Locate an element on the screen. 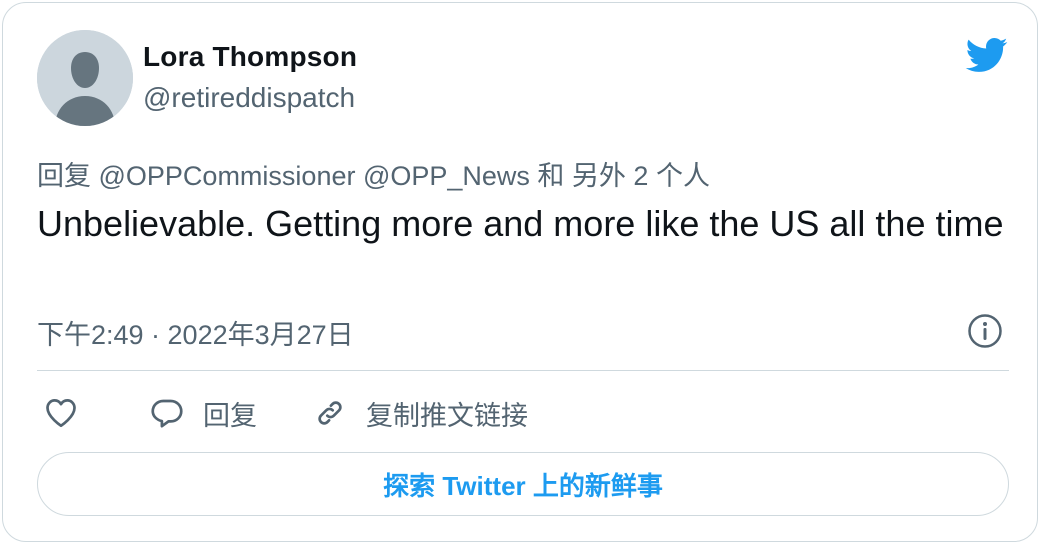 Image resolution: width=1046 pixels, height=546 pixels. heart-icon is located at coordinates (61, 413).